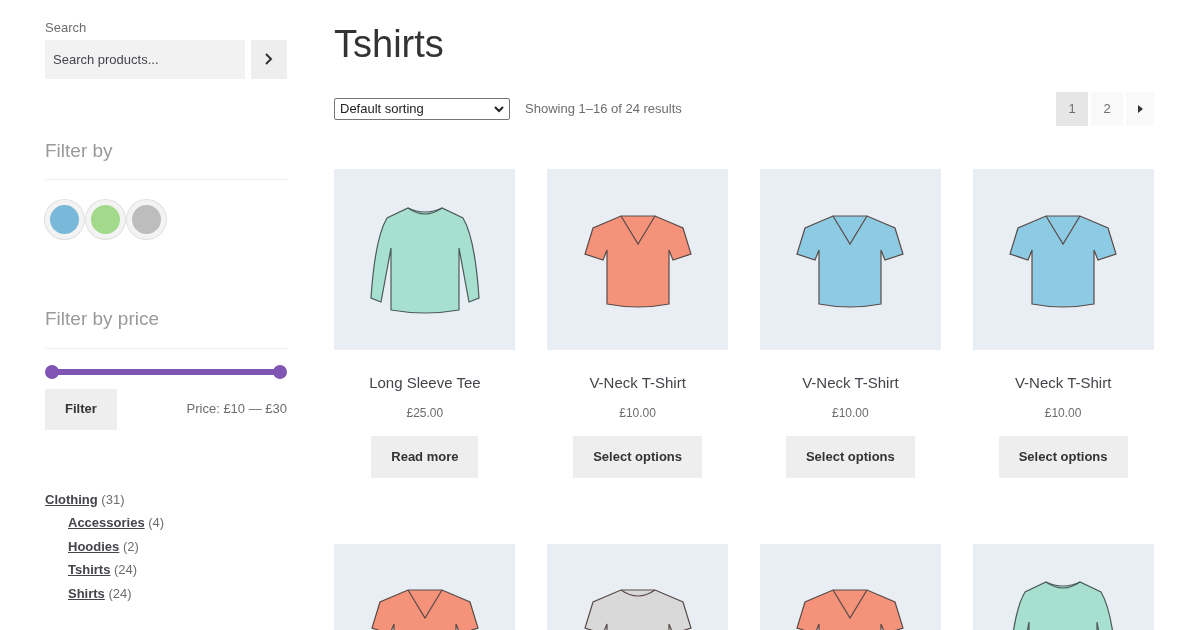 This screenshot has height=630, width=1200. Describe the element at coordinates (103, 319) in the screenshot. I see `widget-title: Filter by price` at that location.